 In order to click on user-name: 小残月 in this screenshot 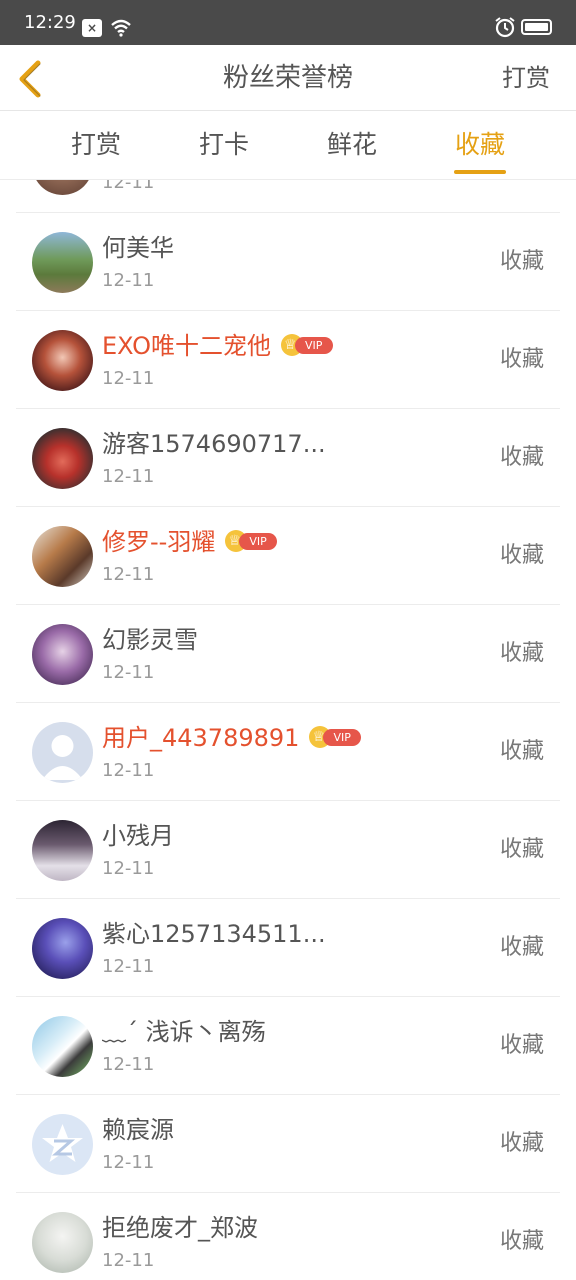, I will do `click(138, 836)`.